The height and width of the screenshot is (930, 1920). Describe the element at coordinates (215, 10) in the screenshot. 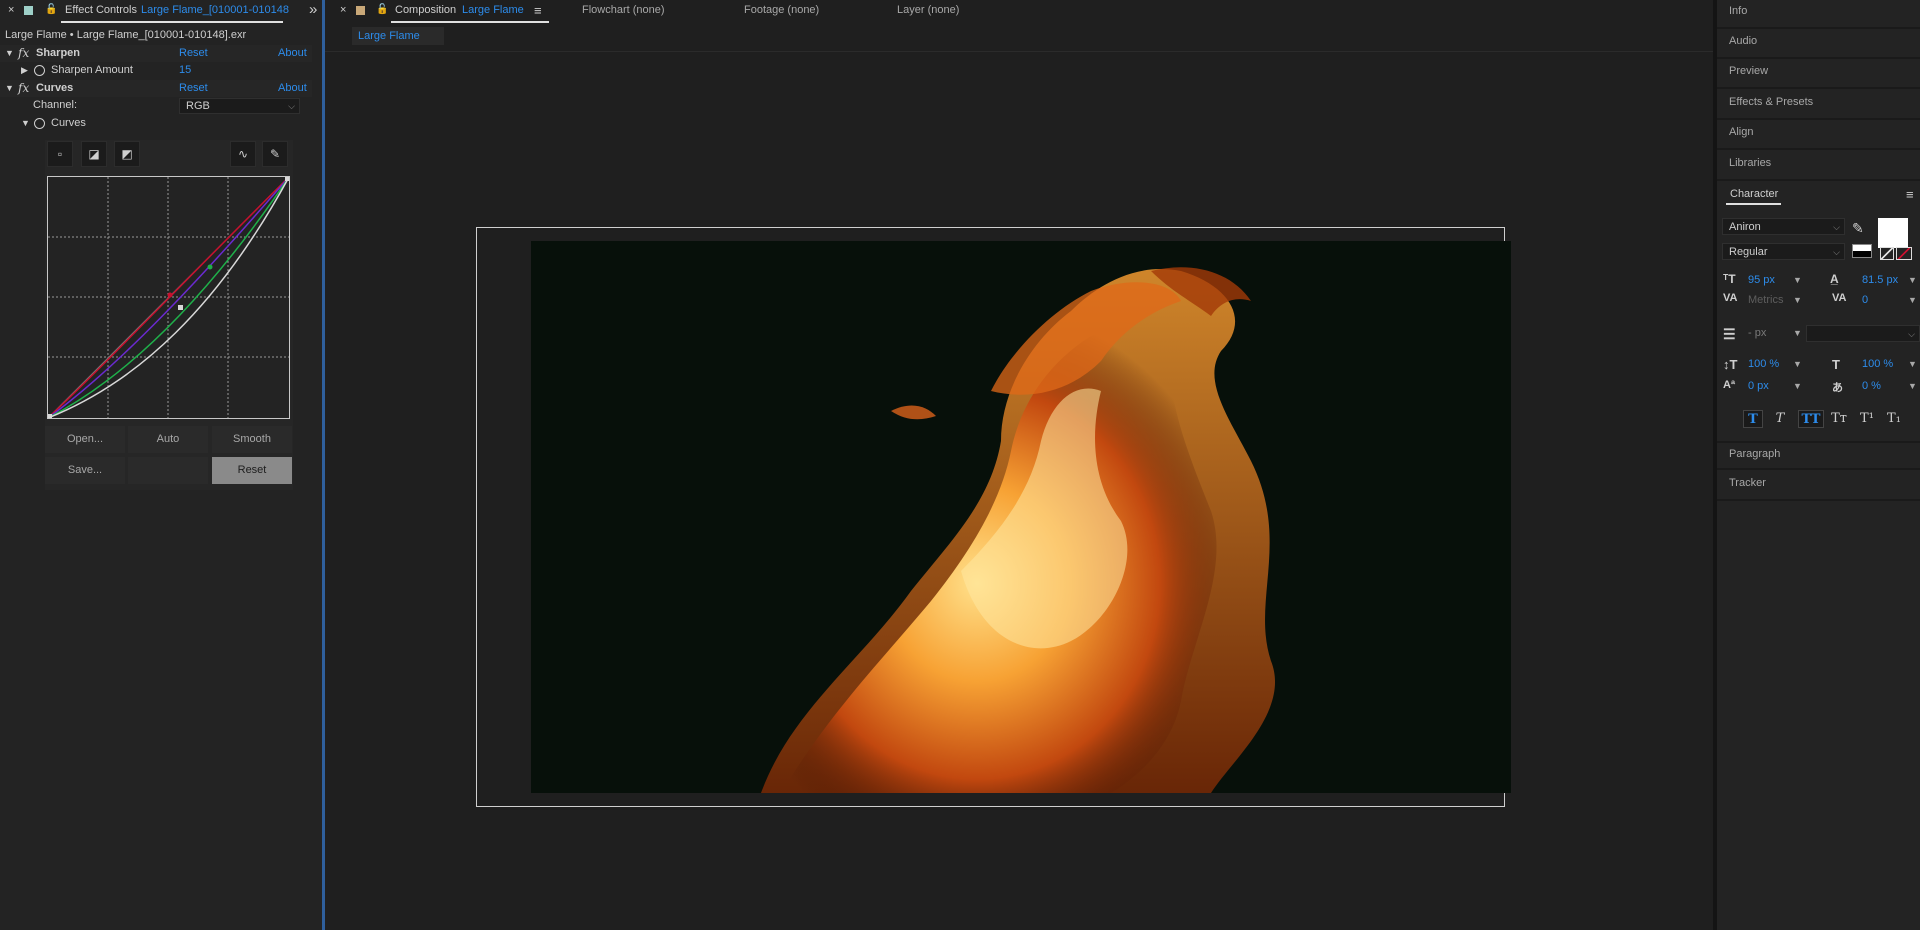

I see `effect-controls-layer-name: Large Flame_[010001-010148` at that location.